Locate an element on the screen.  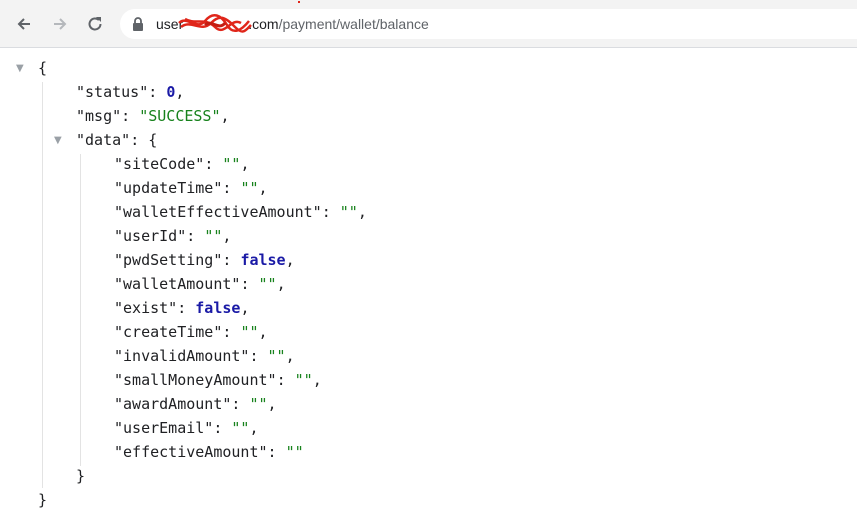
json-field-line: "siteCode": "", is located at coordinates (182, 164).